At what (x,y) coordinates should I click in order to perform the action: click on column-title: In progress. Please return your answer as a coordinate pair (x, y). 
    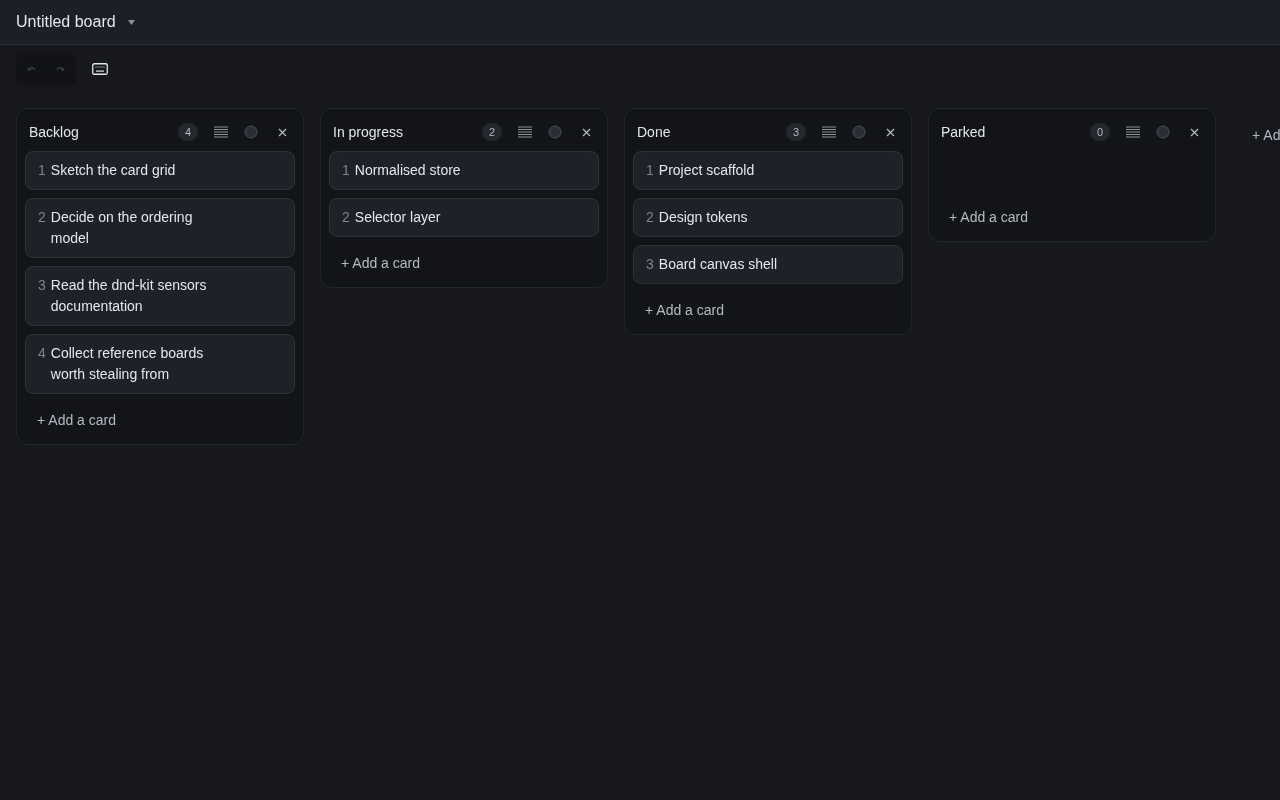
    Looking at the image, I should click on (369, 132).